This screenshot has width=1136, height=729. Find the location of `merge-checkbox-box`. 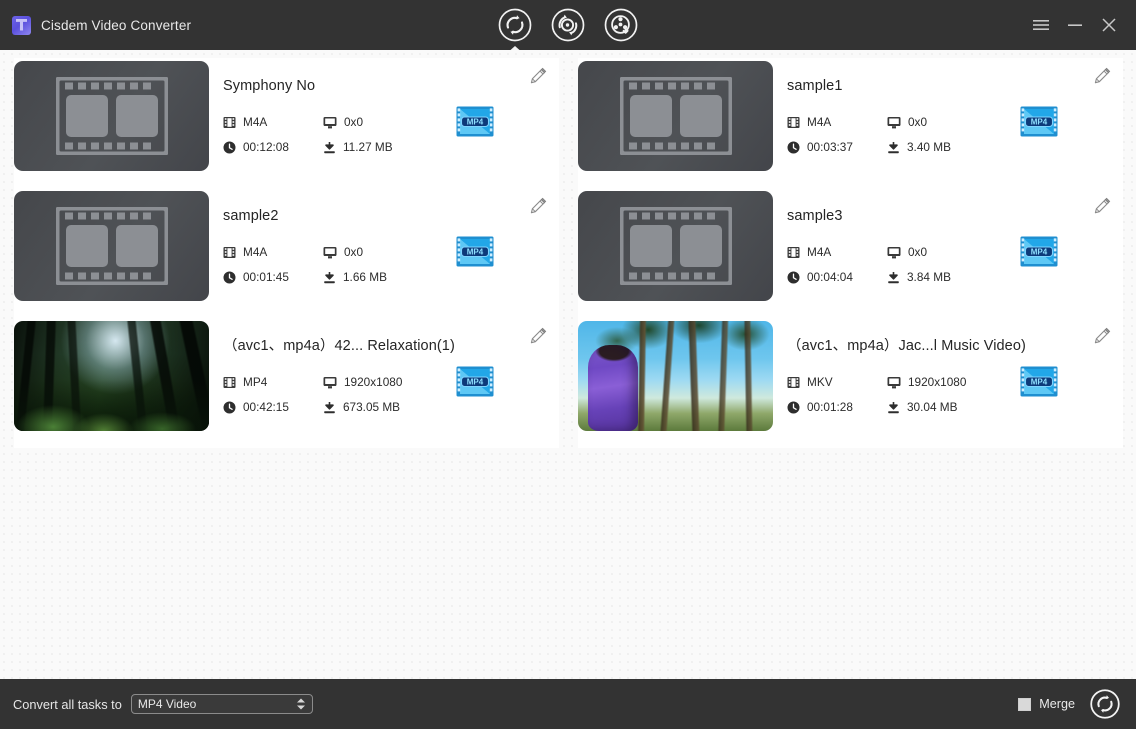

merge-checkbox-box is located at coordinates (1025, 704).